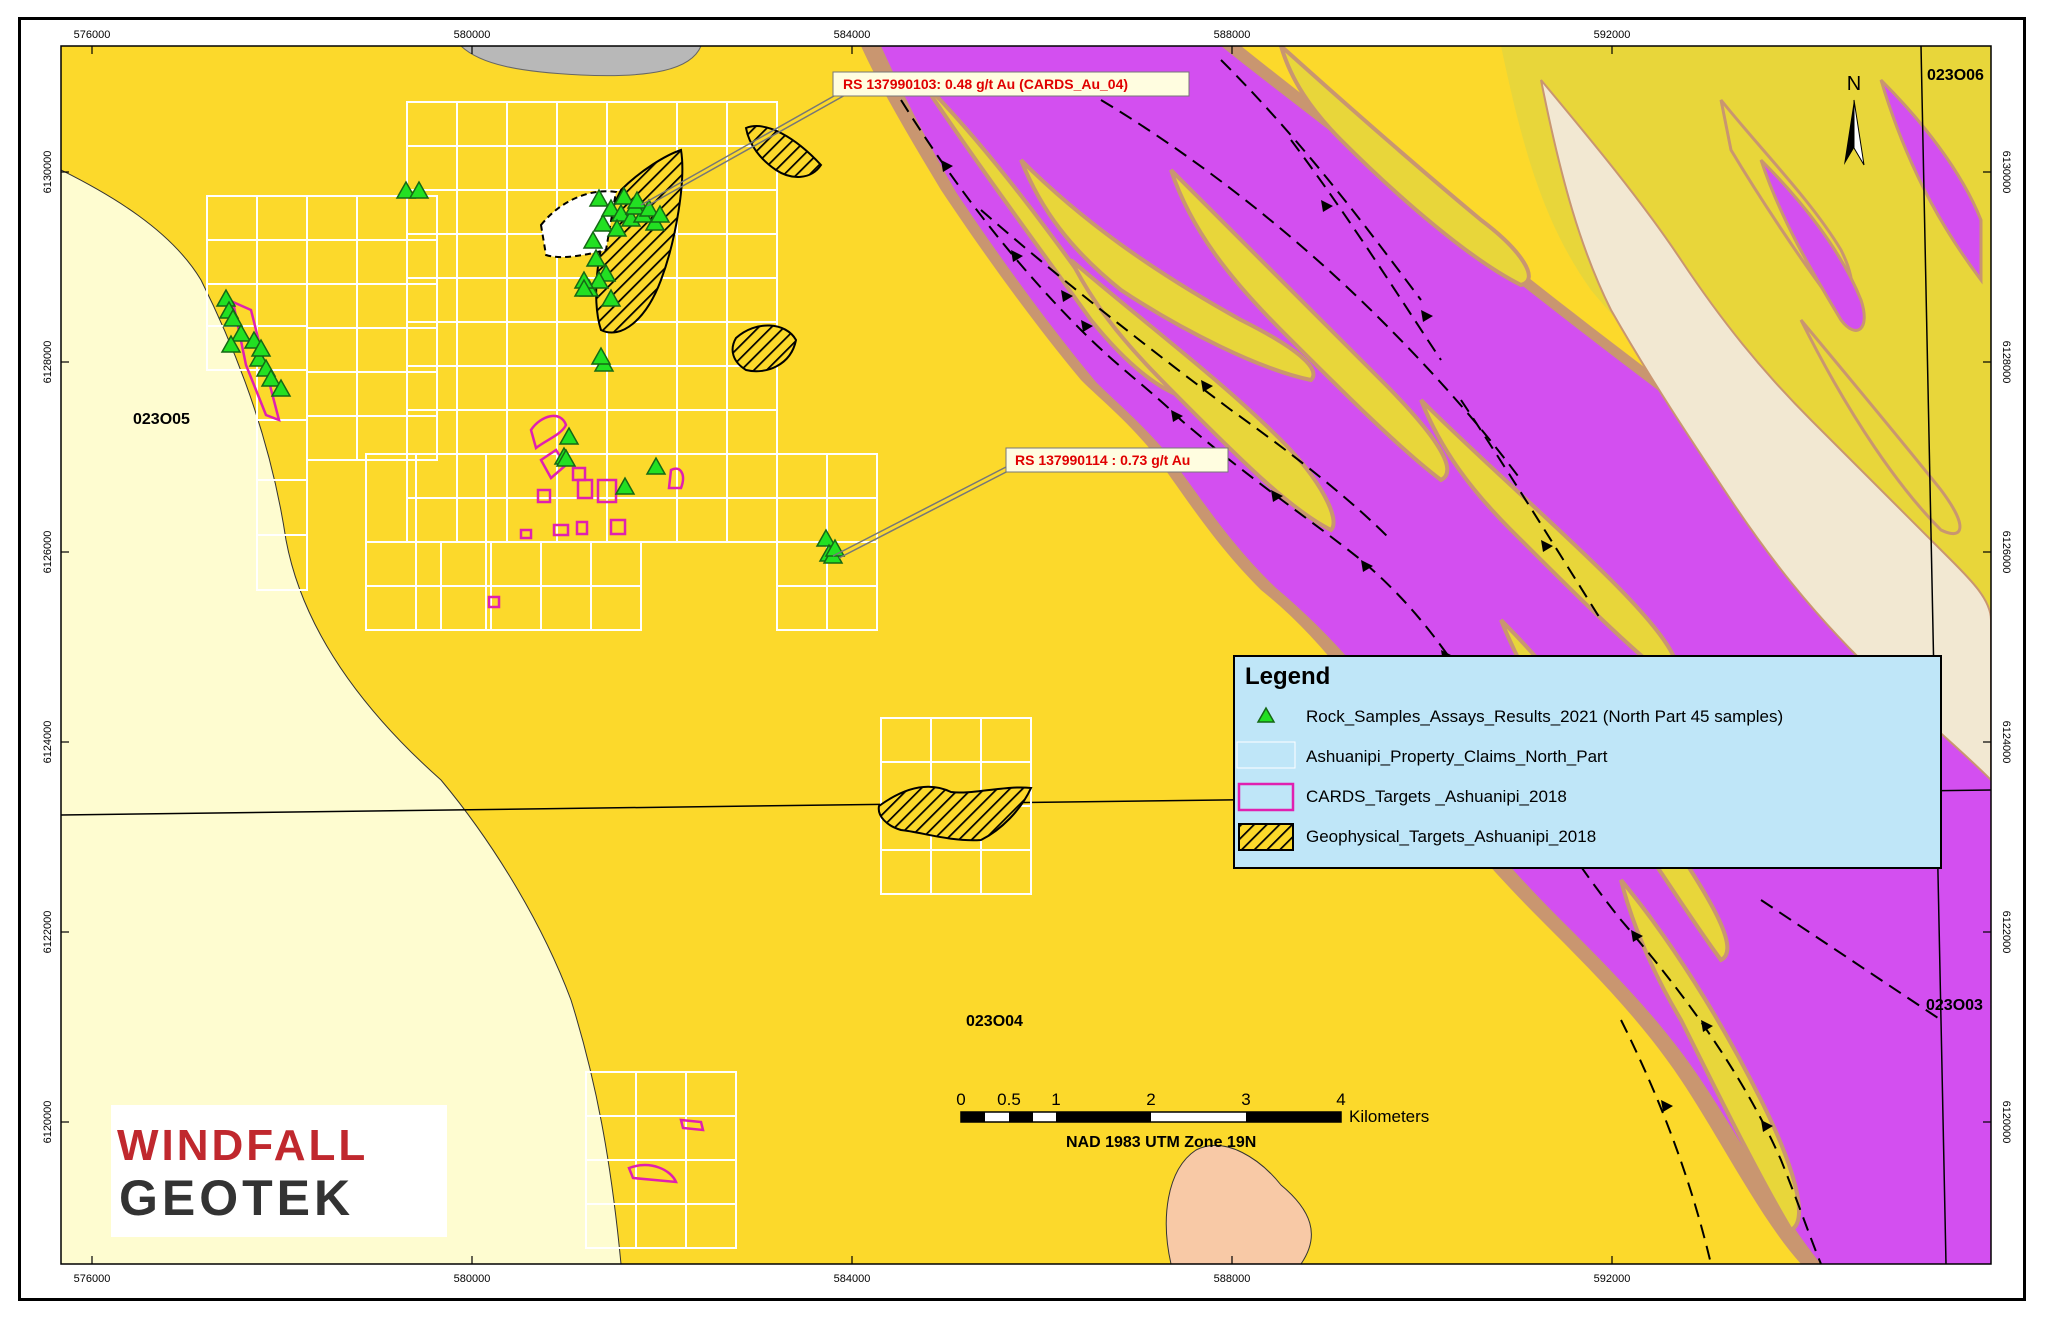 This screenshot has height=1325, width=2048. What do you see at coordinates (1612, 35) in the screenshot?
I see `x-tick-label-top-4: 592000` at bounding box center [1612, 35].